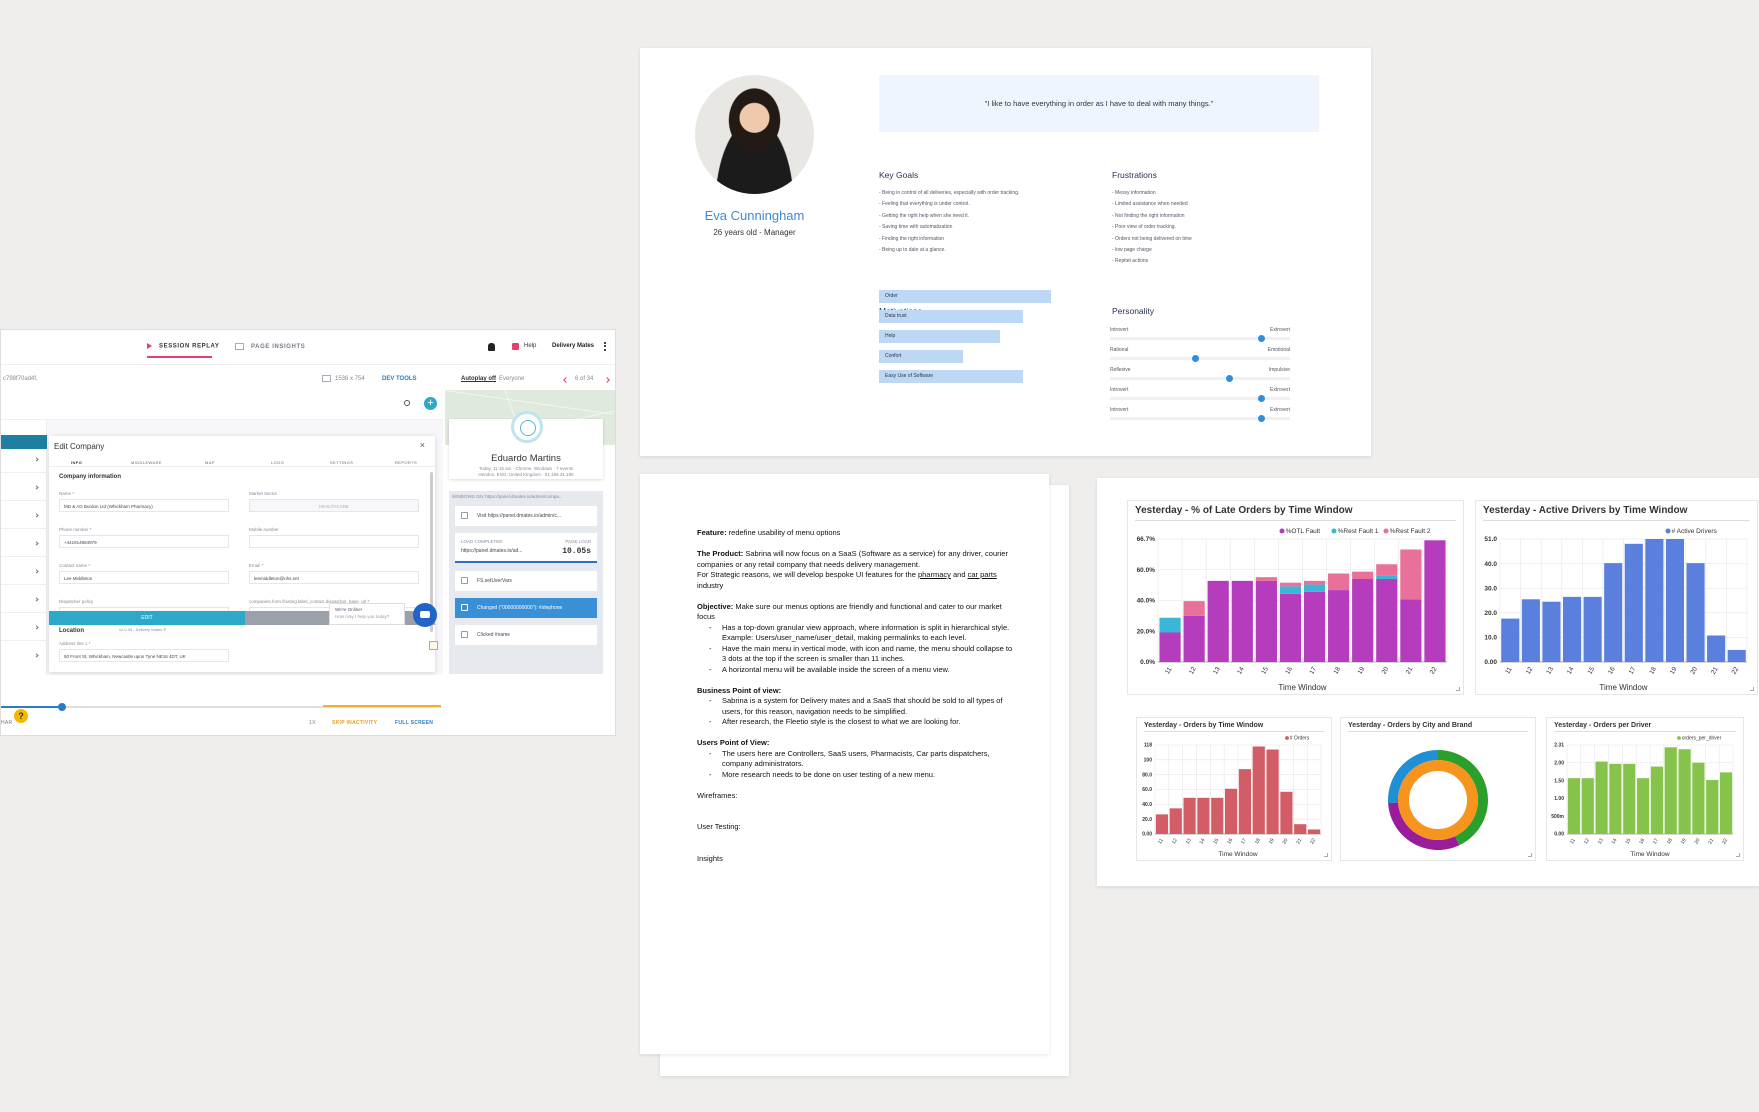 Image resolution: width=1759 pixels, height=1112 pixels. What do you see at coordinates (425, 615) in the screenshot?
I see `chat-icon` at bounding box center [425, 615].